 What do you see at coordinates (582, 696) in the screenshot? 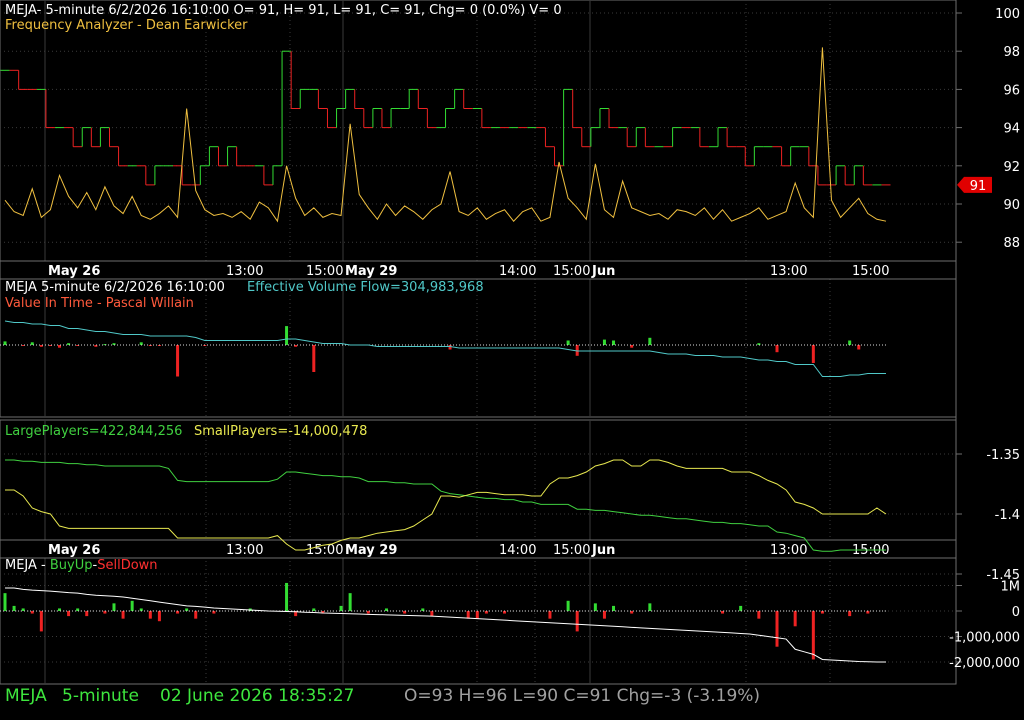
I see `status-ohlc: O=93 H=96 L=90 C=91 Chg=-3 (-3.19%)` at bounding box center [582, 696].